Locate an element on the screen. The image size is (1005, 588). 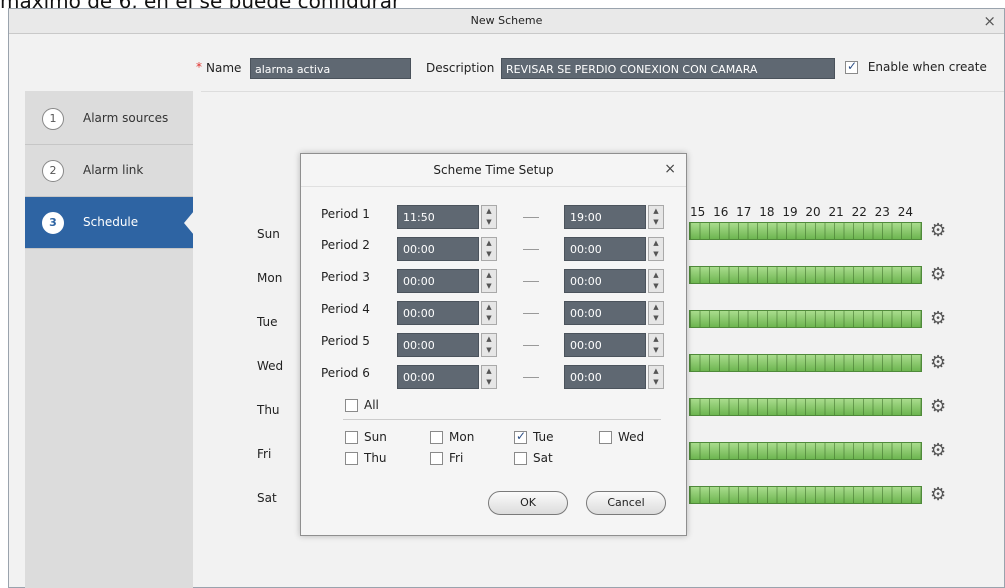
step-label: Schedule is located at coordinates (111, 222).